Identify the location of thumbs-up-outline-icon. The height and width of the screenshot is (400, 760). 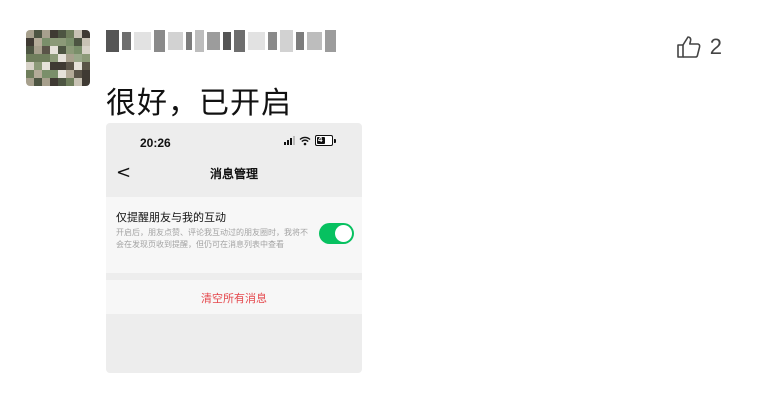
(688, 47).